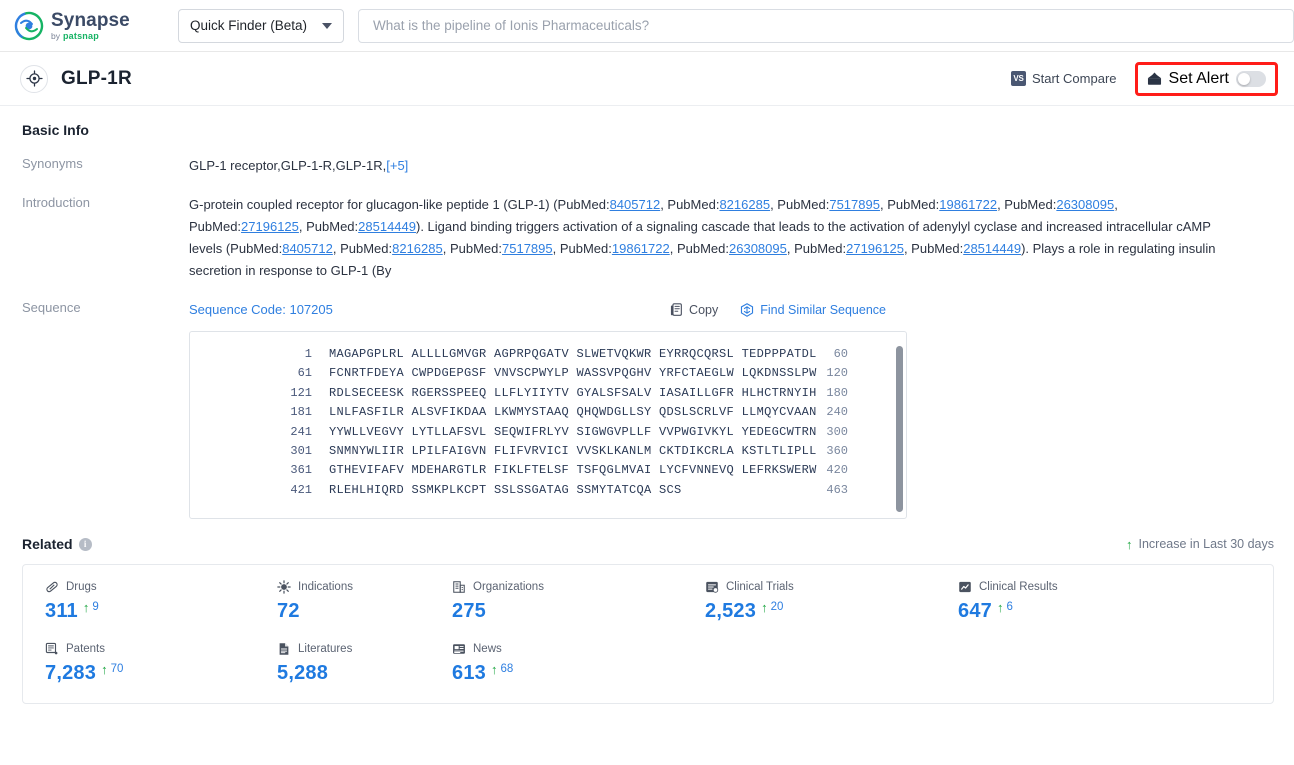  I want to click on card-header: Literatures, so click(353, 649).